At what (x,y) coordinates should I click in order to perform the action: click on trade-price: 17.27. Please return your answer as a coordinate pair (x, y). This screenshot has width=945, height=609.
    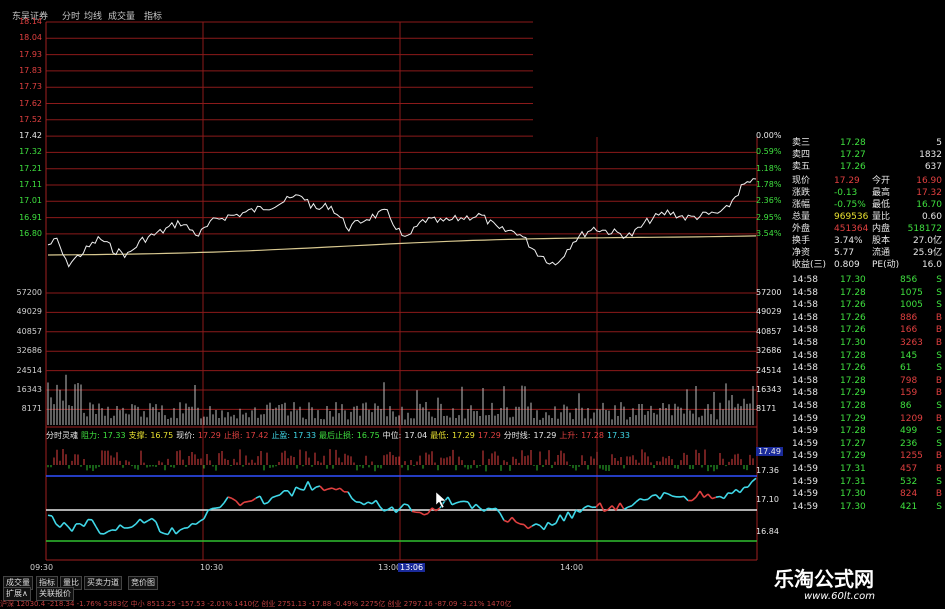
    Looking at the image, I should click on (853, 443).